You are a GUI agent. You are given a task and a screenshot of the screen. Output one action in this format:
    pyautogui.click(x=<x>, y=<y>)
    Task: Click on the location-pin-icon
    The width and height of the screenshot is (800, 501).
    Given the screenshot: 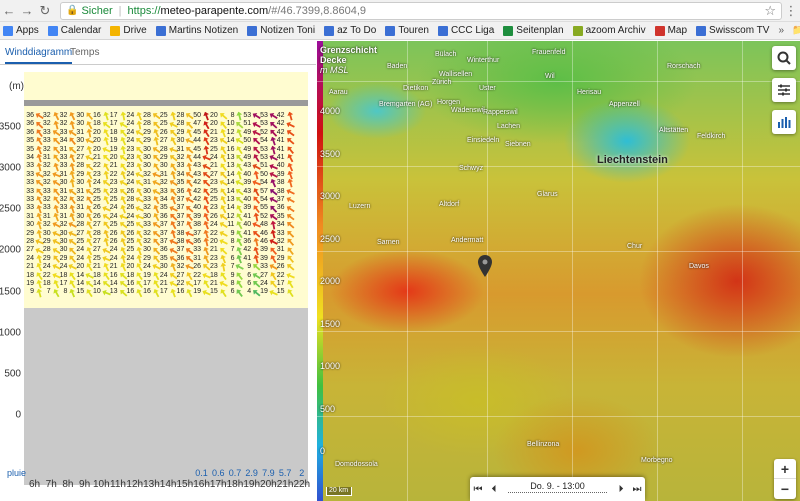 What is the action you would take?
    pyautogui.click(x=485, y=266)
    